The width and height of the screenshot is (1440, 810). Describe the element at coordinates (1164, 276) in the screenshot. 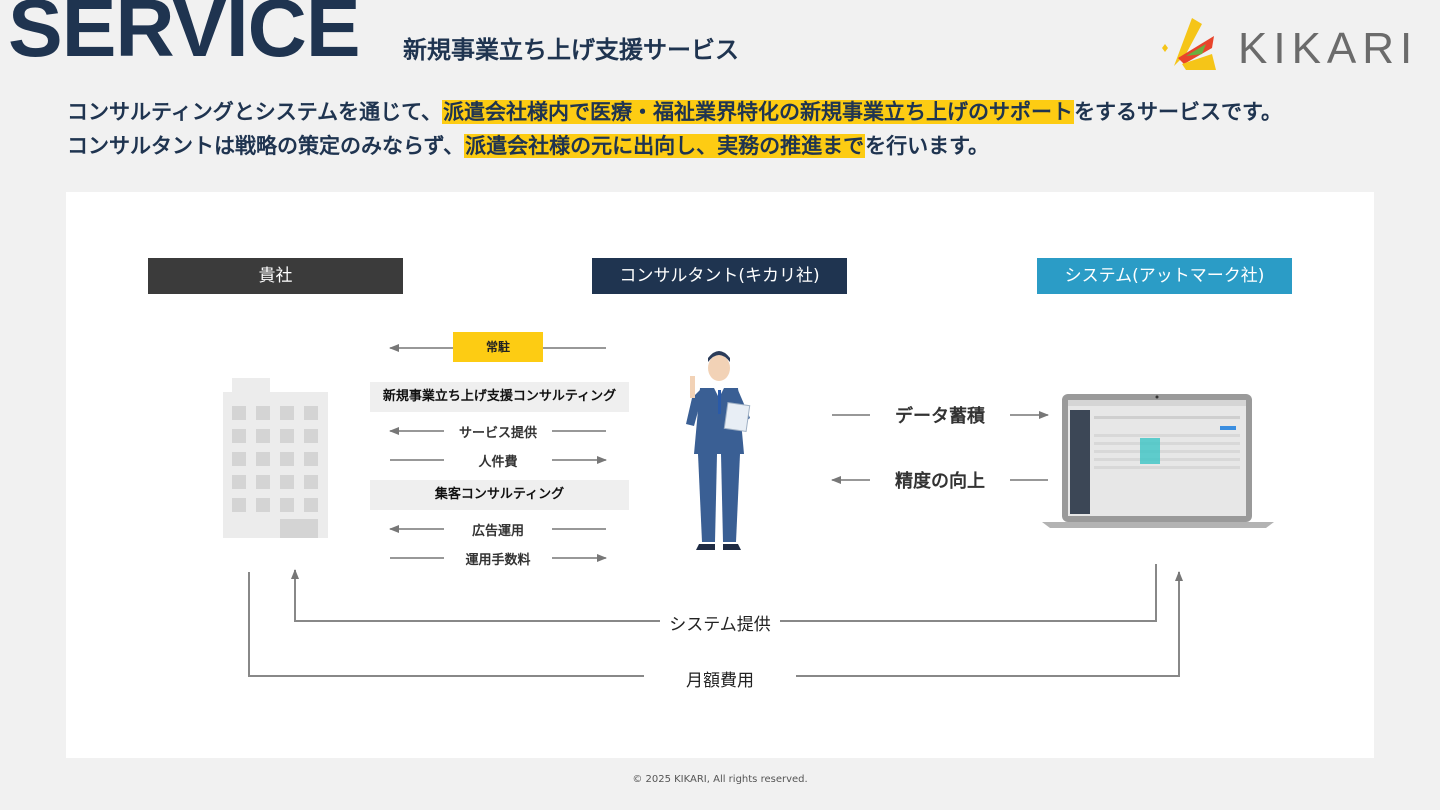

I see `column-header-system: システム(アットマーク社)` at that location.